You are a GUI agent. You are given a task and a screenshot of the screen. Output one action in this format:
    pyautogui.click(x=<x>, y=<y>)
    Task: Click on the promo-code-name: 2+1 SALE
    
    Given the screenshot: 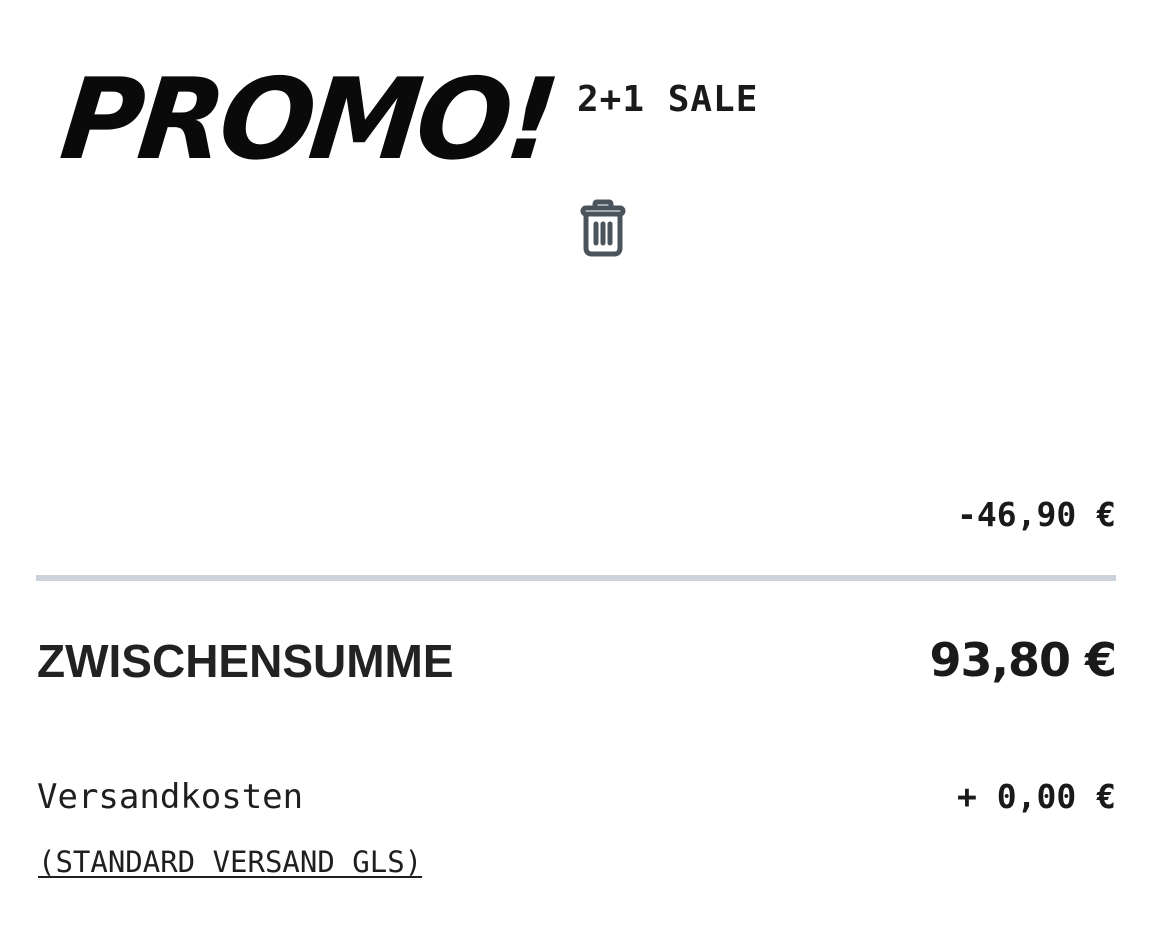 What is the action you would take?
    pyautogui.click(x=668, y=99)
    